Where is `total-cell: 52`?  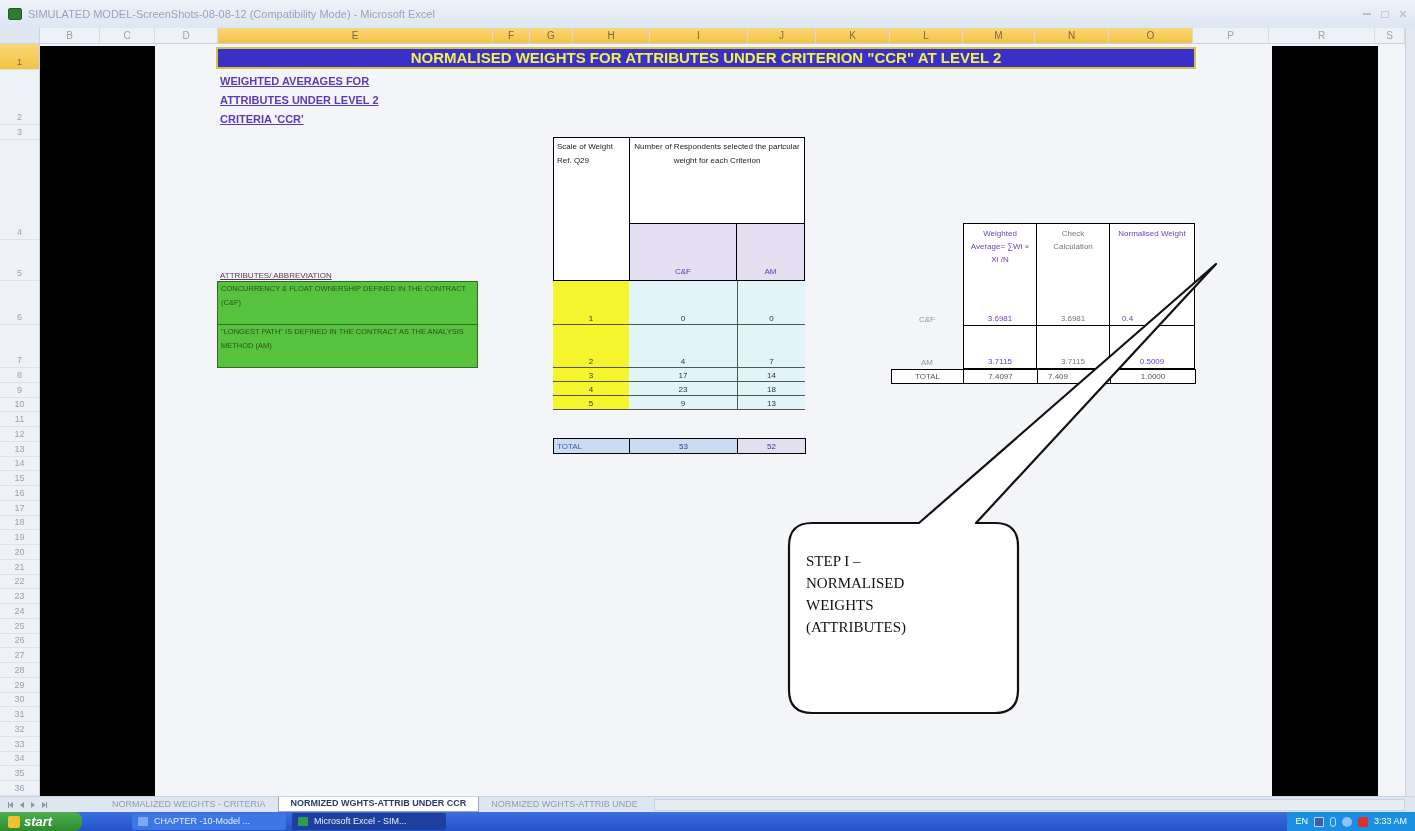
total-cell: 52 is located at coordinates (771, 446).